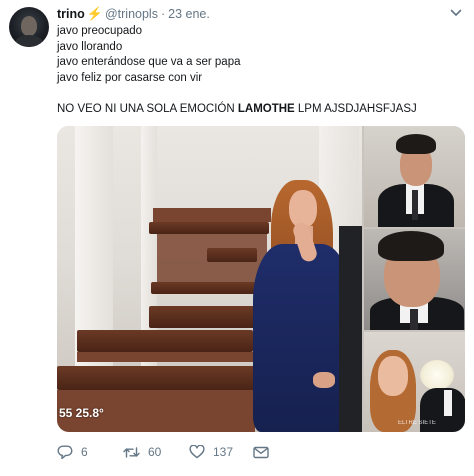 The image size is (474, 476). Describe the element at coordinates (71, 14) in the screenshot. I see `display-name: trino` at that location.